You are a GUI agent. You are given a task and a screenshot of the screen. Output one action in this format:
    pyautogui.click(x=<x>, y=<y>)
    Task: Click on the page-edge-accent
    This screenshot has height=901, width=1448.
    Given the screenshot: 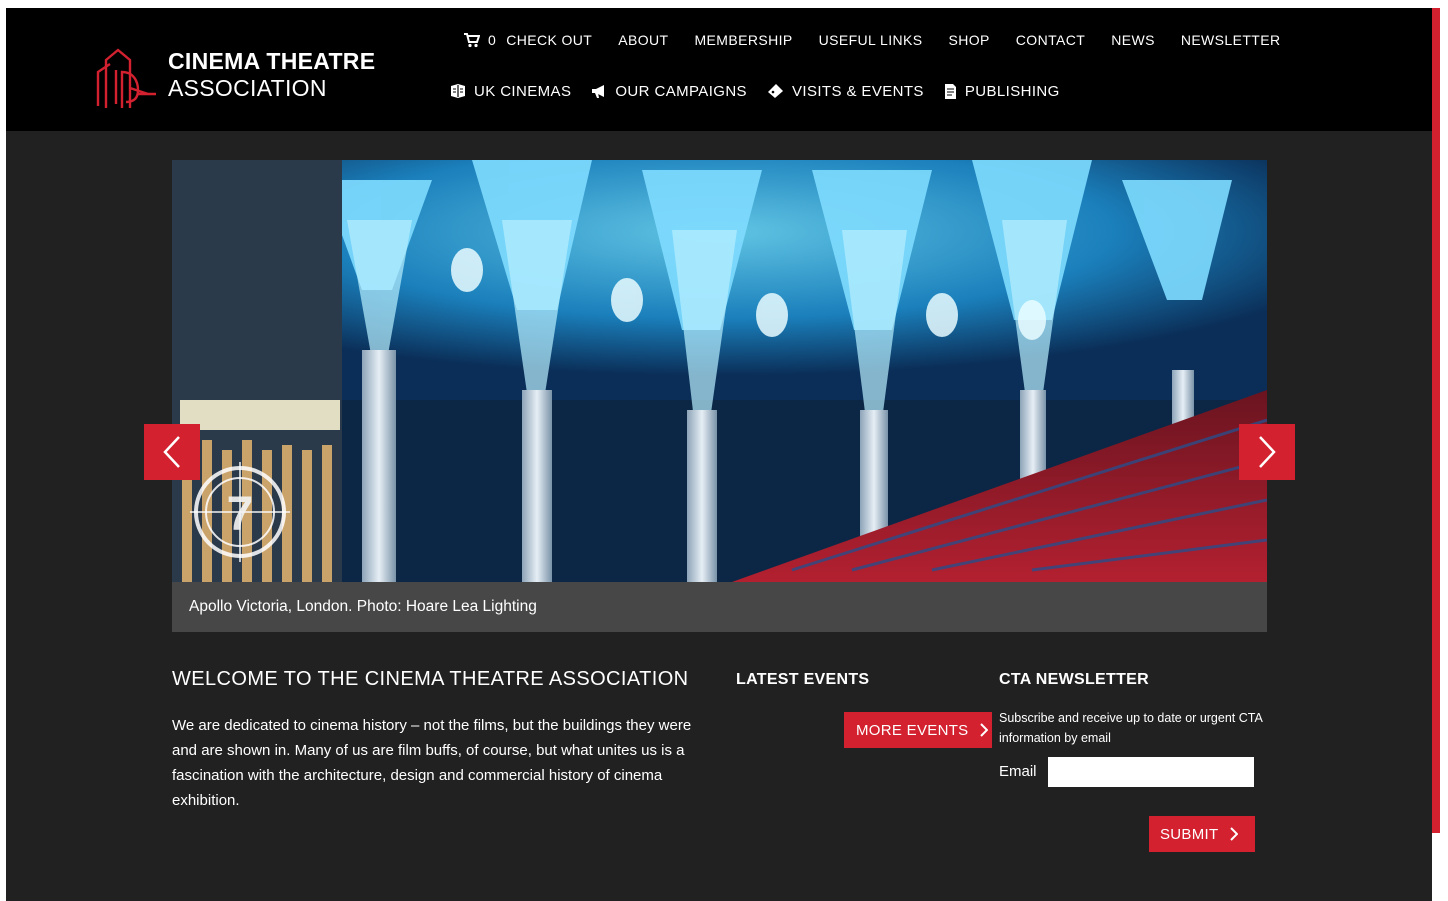 What is the action you would take?
    pyautogui.click(x=1436, y=420)
    